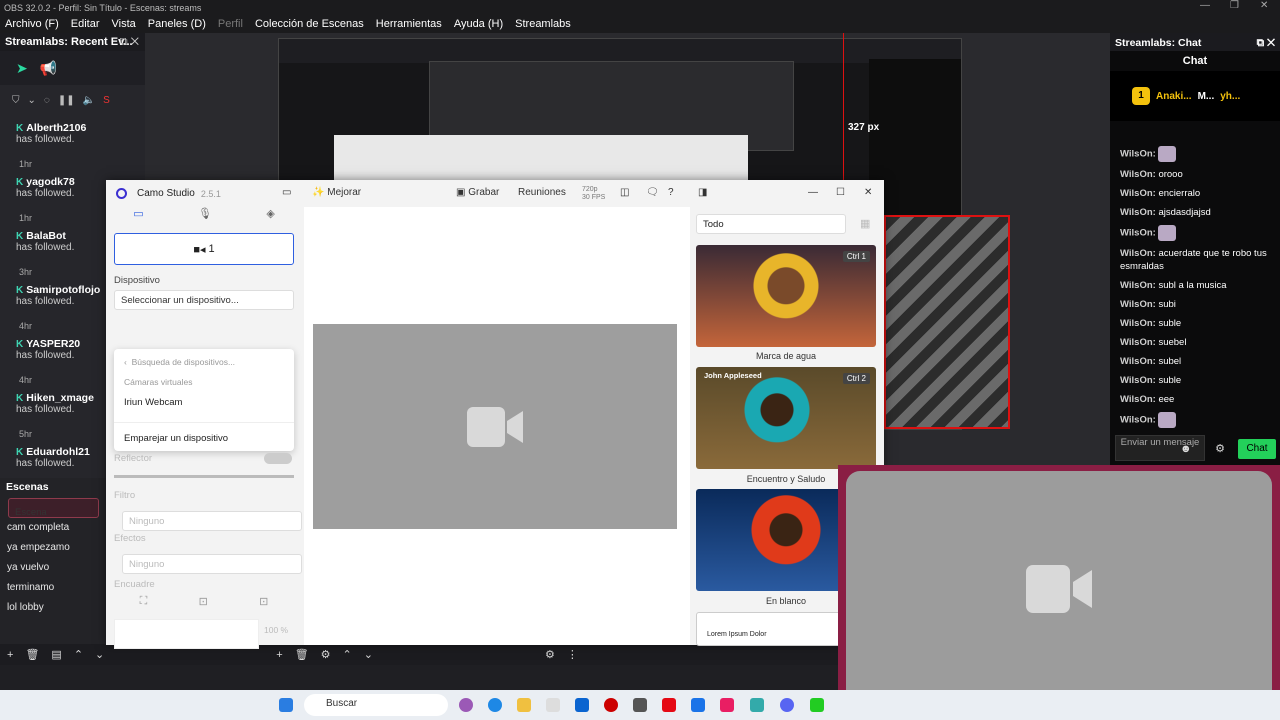 This screenshot has width=1280, height=720. What do you see at coordinates (669, 705) in the screenshot?
I see `netflix-icon` at bounding box center [669, 705].